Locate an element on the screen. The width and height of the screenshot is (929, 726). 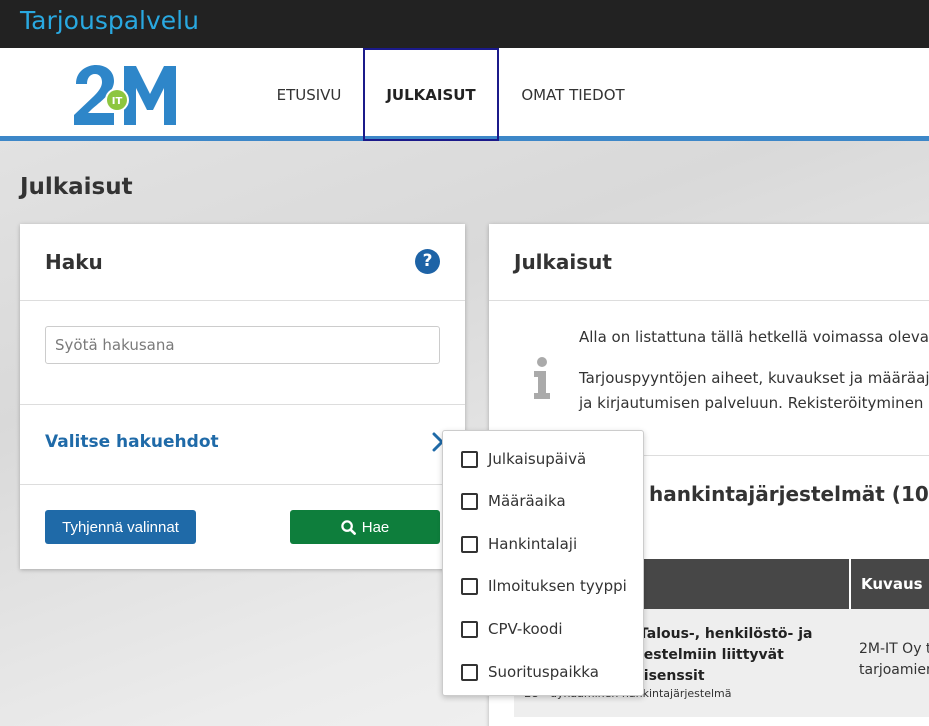
top-bar: Tarjouspalvelu is located at coordinates (464, 24).